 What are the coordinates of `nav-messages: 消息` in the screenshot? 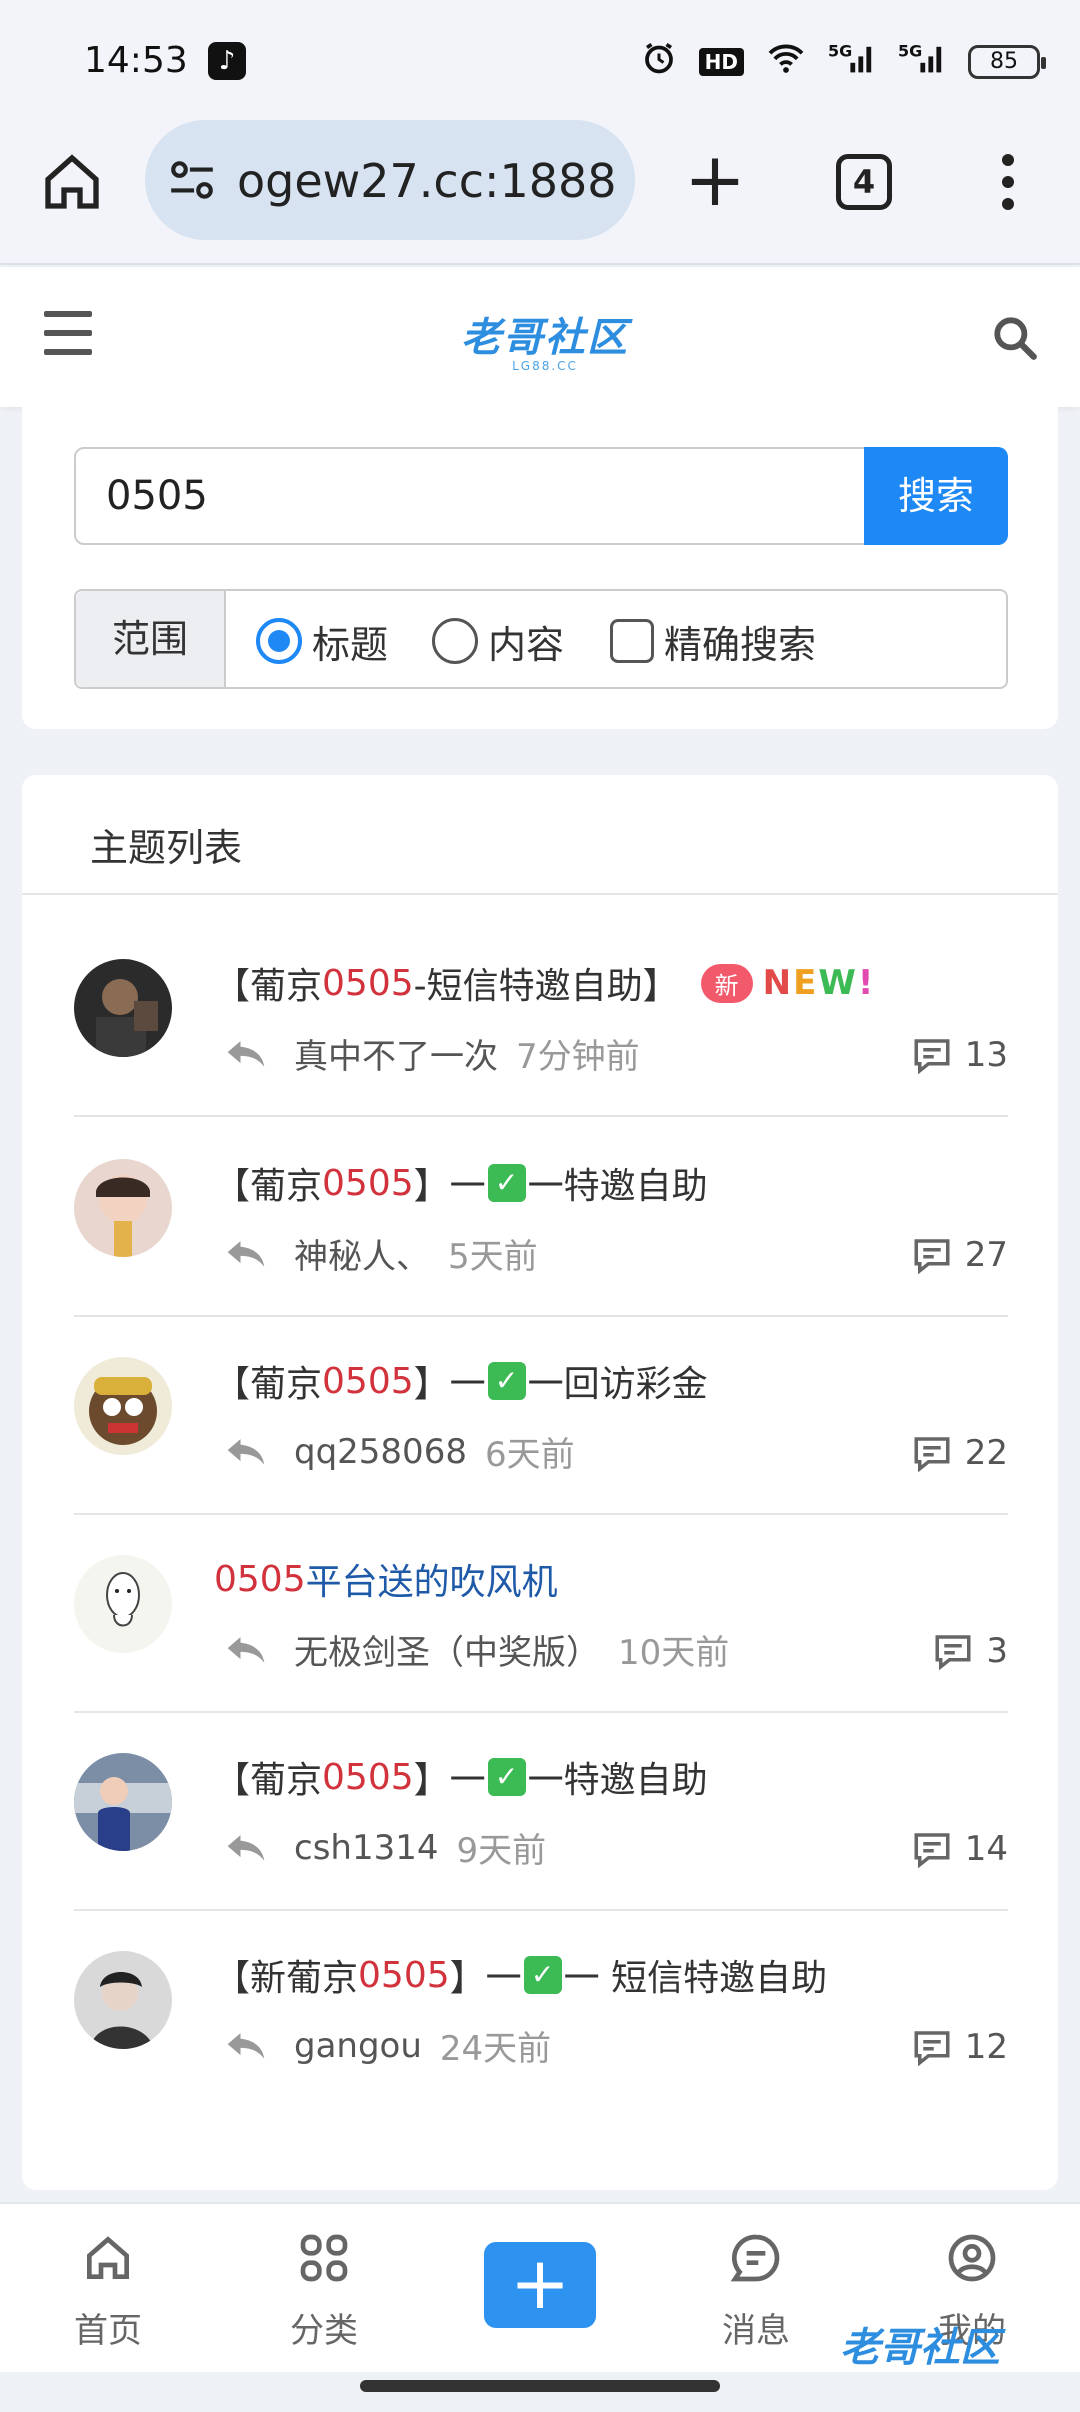 It's located at (756, 2291).